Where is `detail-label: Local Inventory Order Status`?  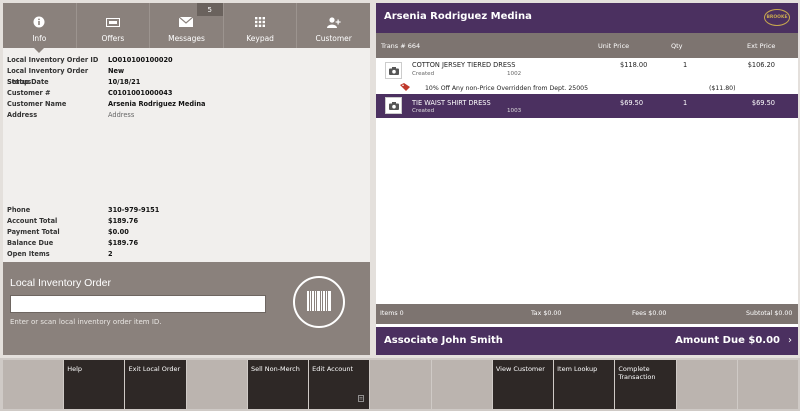
detail-label: Local Inventory Order Status is located at coordinates (48, 76).